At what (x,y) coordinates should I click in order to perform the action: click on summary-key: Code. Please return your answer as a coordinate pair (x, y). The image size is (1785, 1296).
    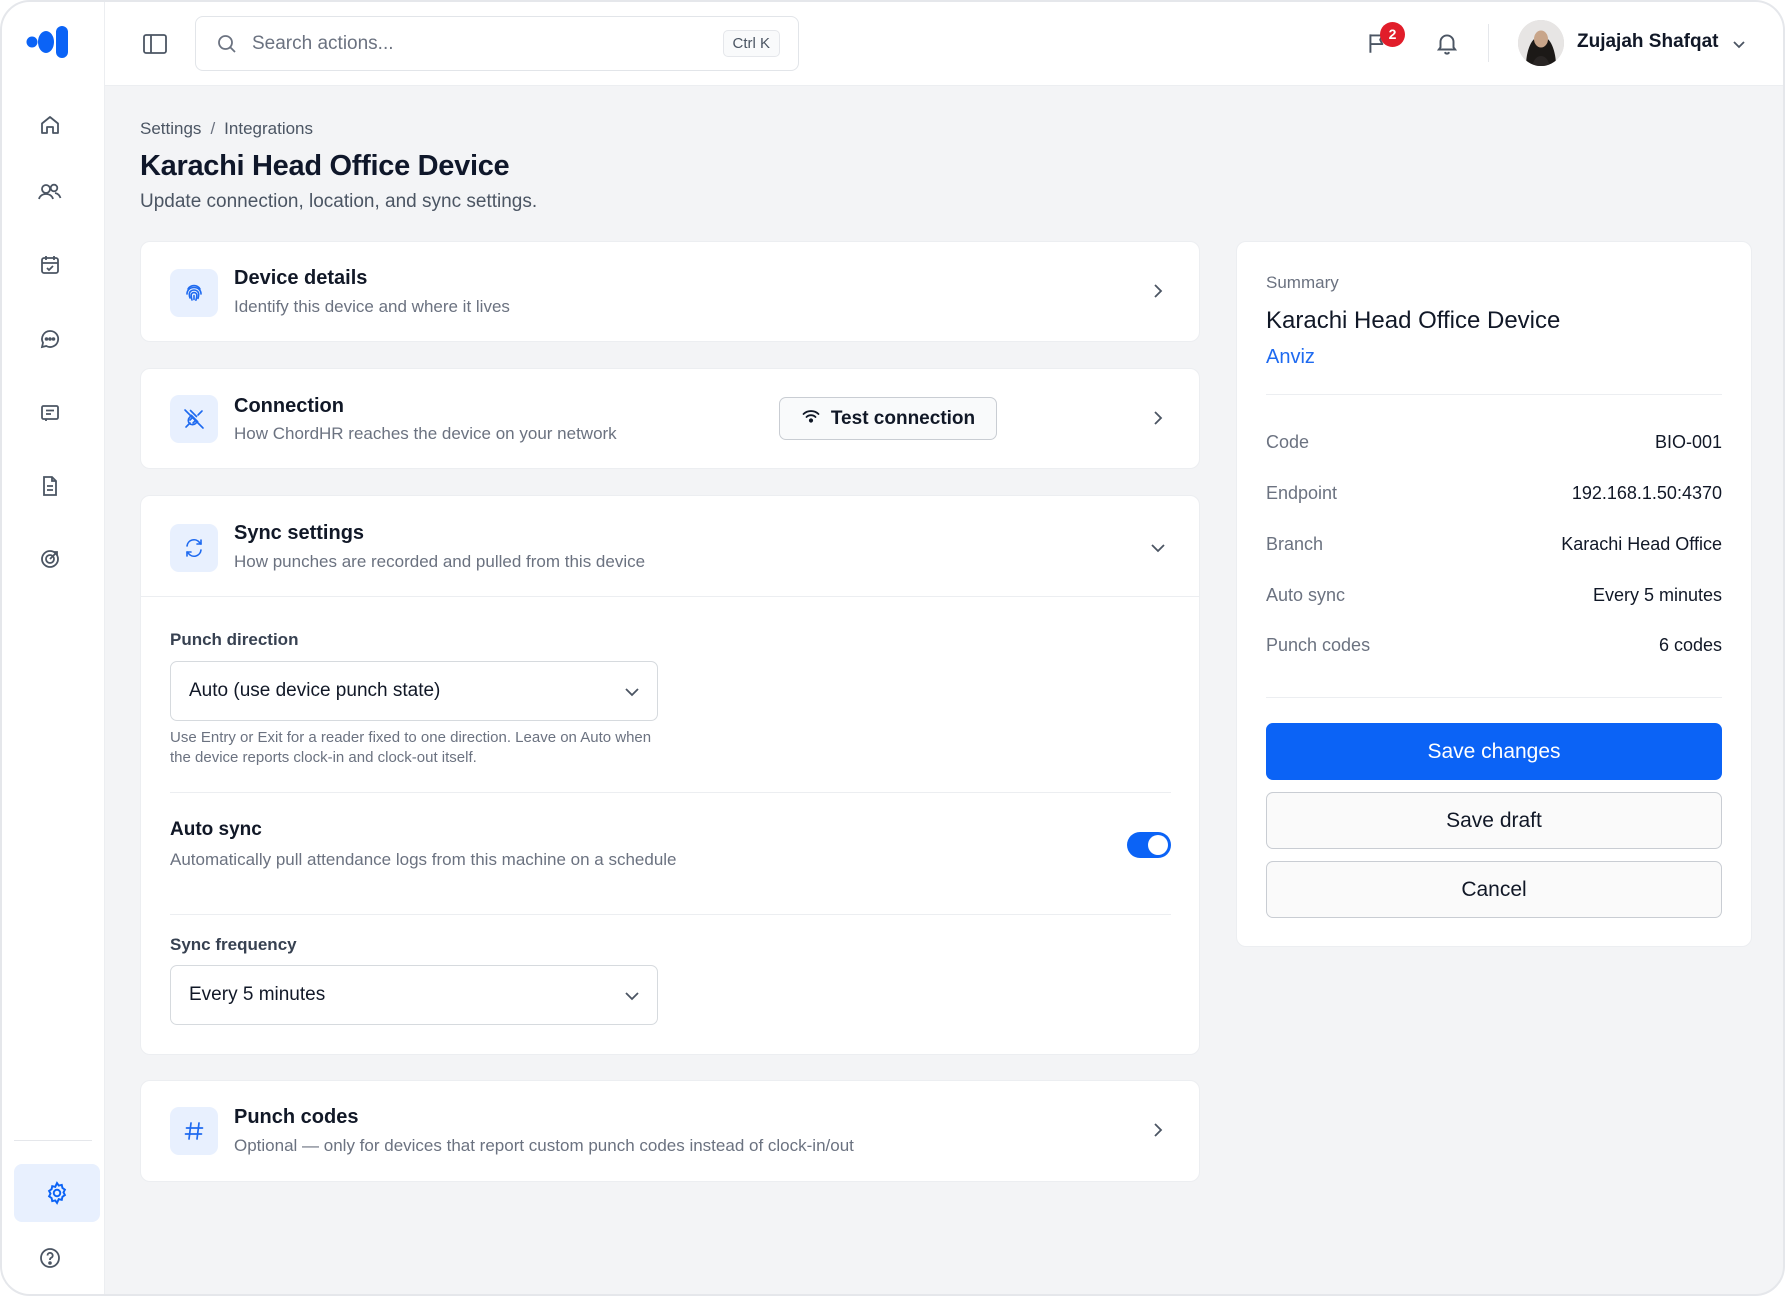
    Looking at the image, I should click on (1288, 442).